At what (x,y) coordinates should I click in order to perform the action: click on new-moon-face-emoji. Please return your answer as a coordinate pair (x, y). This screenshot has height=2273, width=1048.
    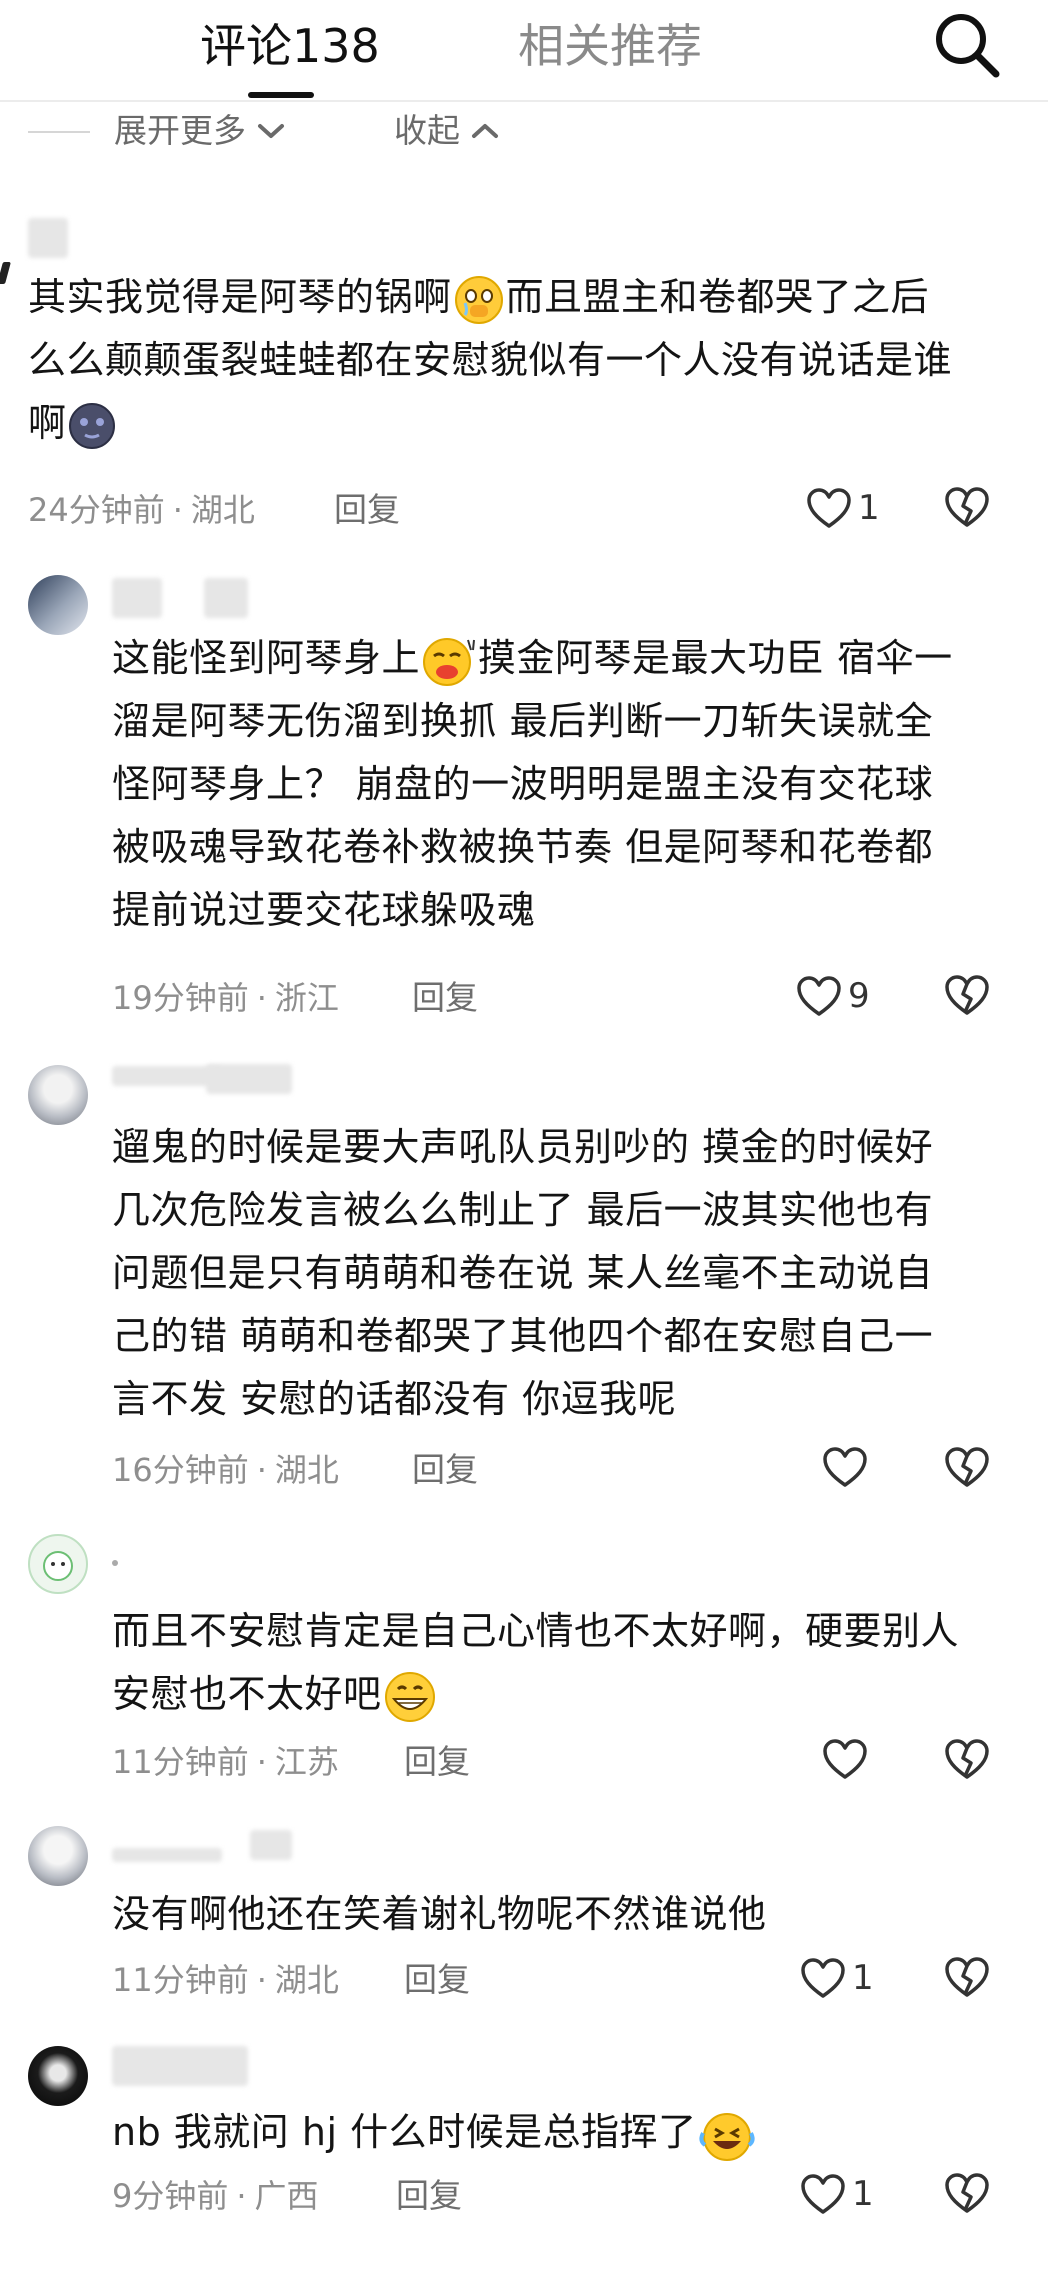
    Looking at the image, I should click on (91, 425).